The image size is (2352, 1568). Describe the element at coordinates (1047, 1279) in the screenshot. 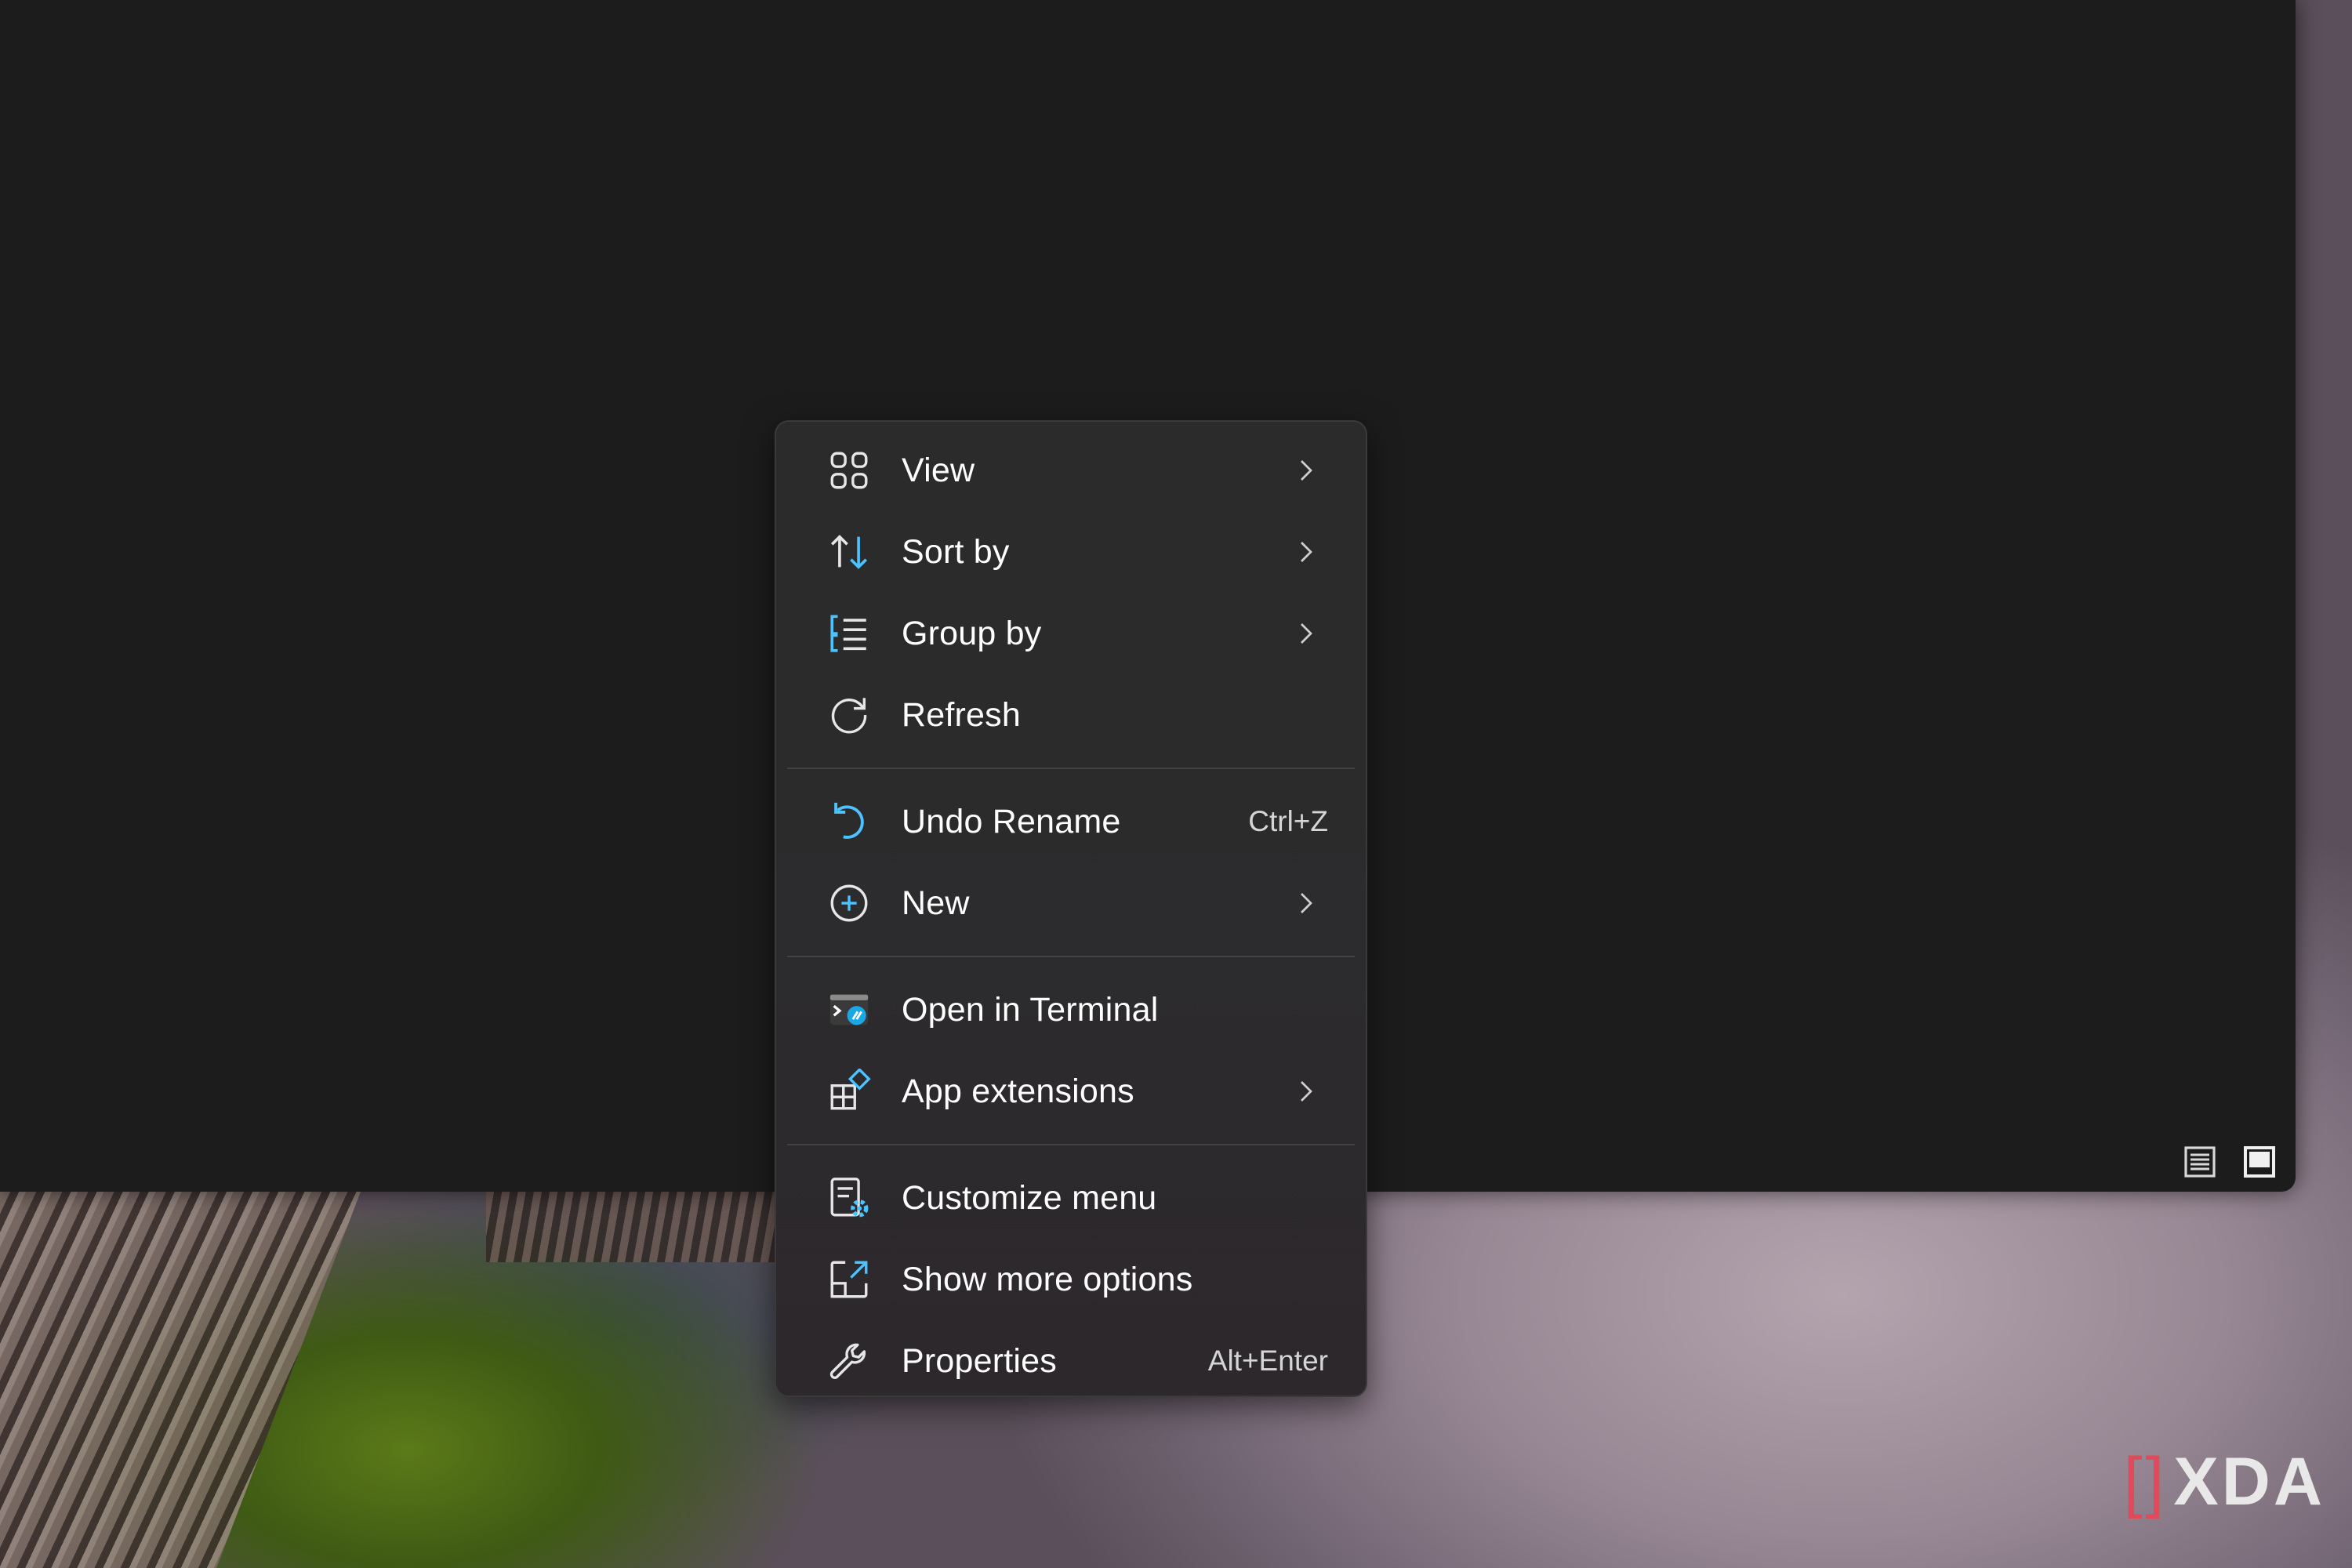

I see `menu-item-label: Show more options` at that location.